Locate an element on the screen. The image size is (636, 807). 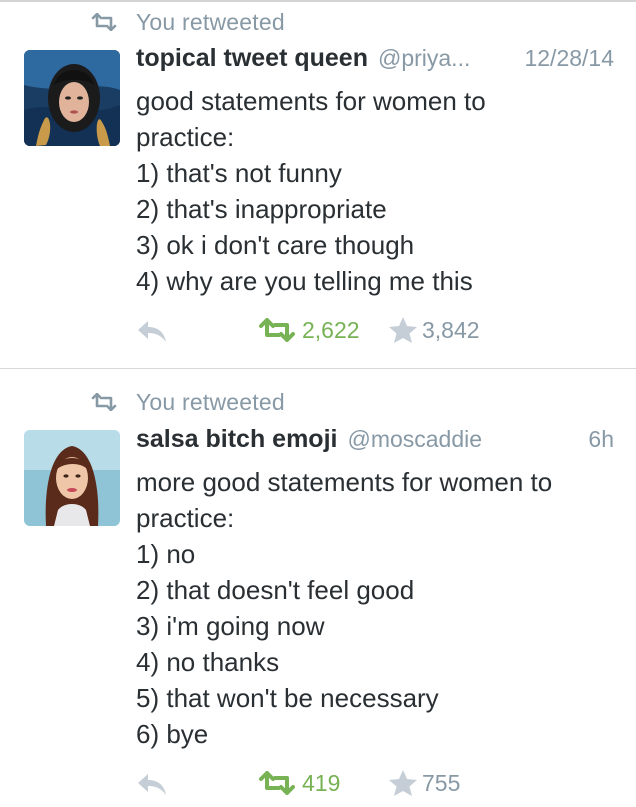
retweet-count: 419 is located at coordinates (321, 782).